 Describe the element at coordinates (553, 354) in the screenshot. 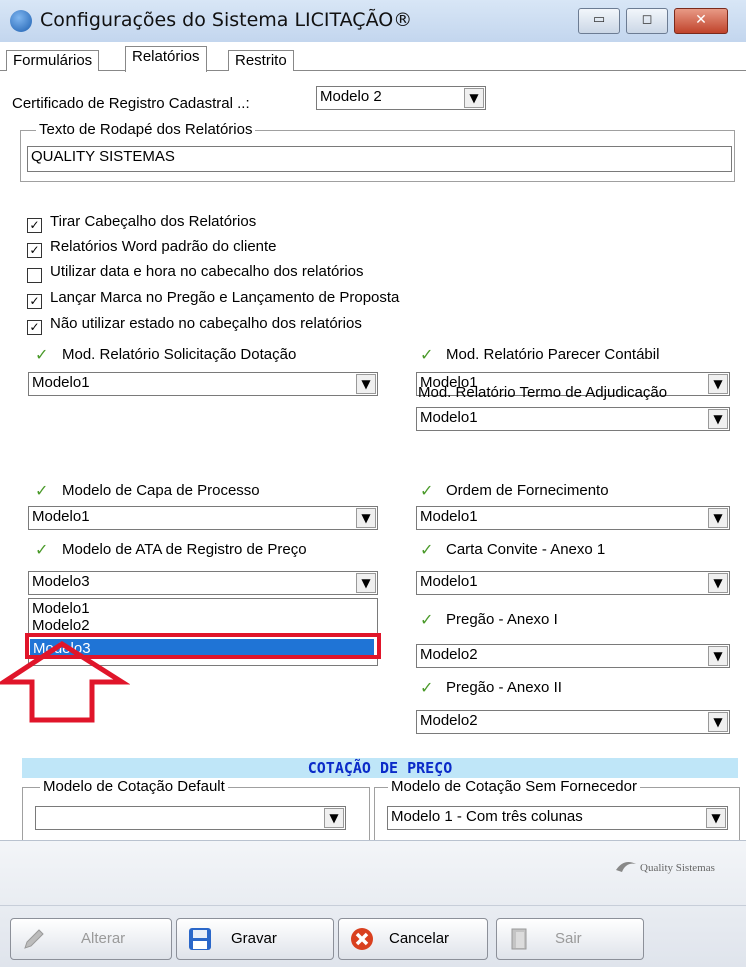

I see `label-parecer-contabil: Mod. Relatório Parecer Contábil` at that location.